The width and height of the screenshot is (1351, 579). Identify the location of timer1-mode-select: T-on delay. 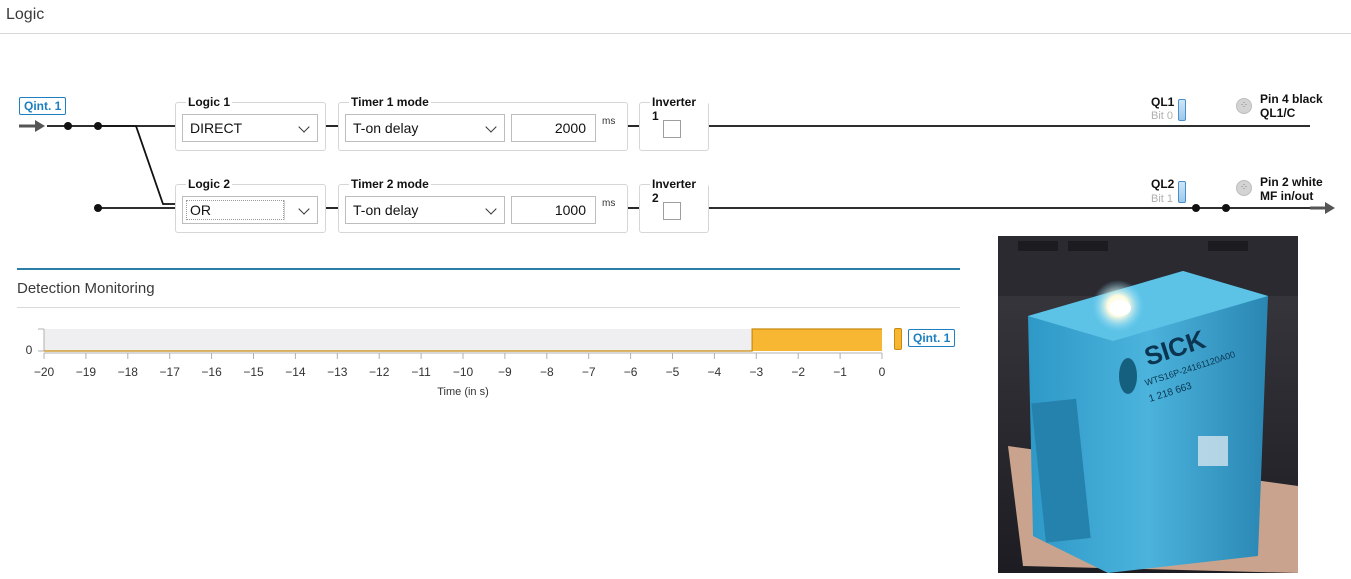
(425, 128).